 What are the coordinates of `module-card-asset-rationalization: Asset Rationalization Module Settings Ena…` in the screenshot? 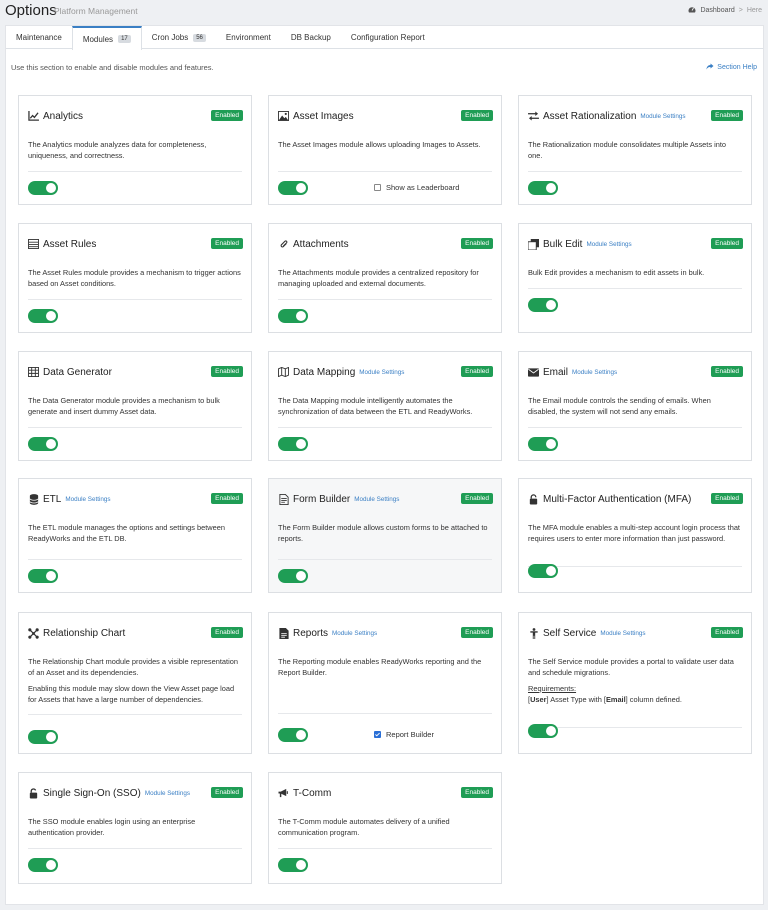 It's located at (635, 150).